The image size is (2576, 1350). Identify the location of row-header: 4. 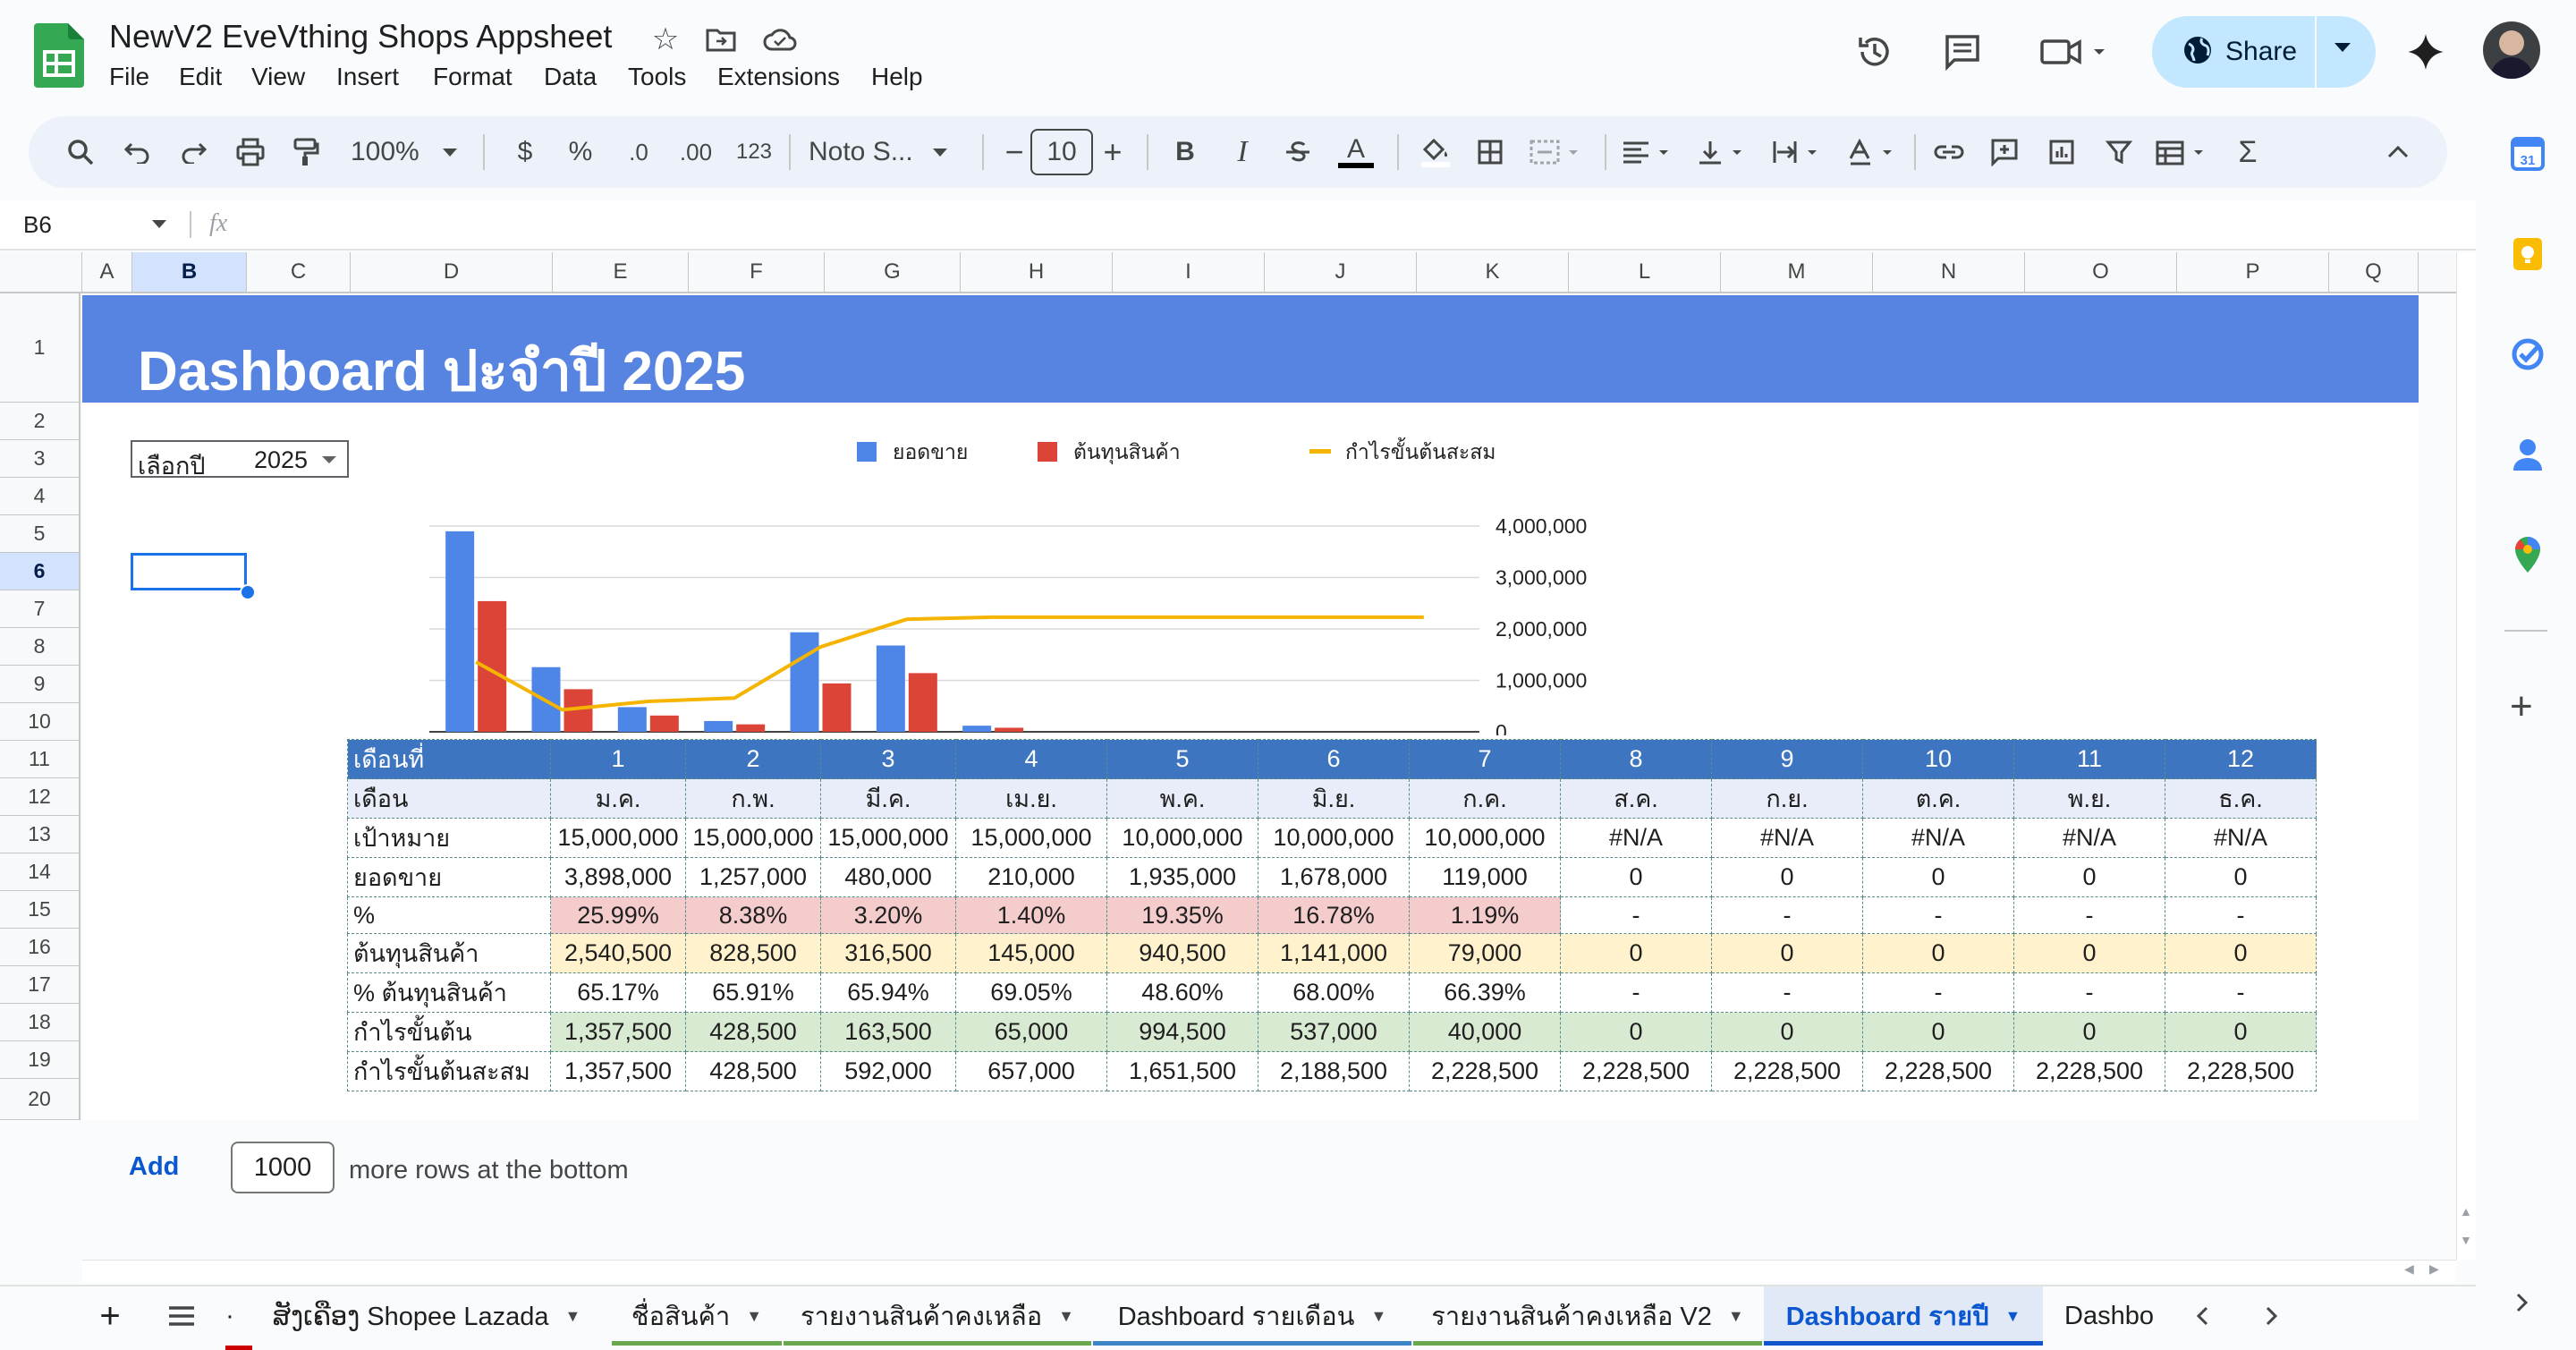
(40, 496).